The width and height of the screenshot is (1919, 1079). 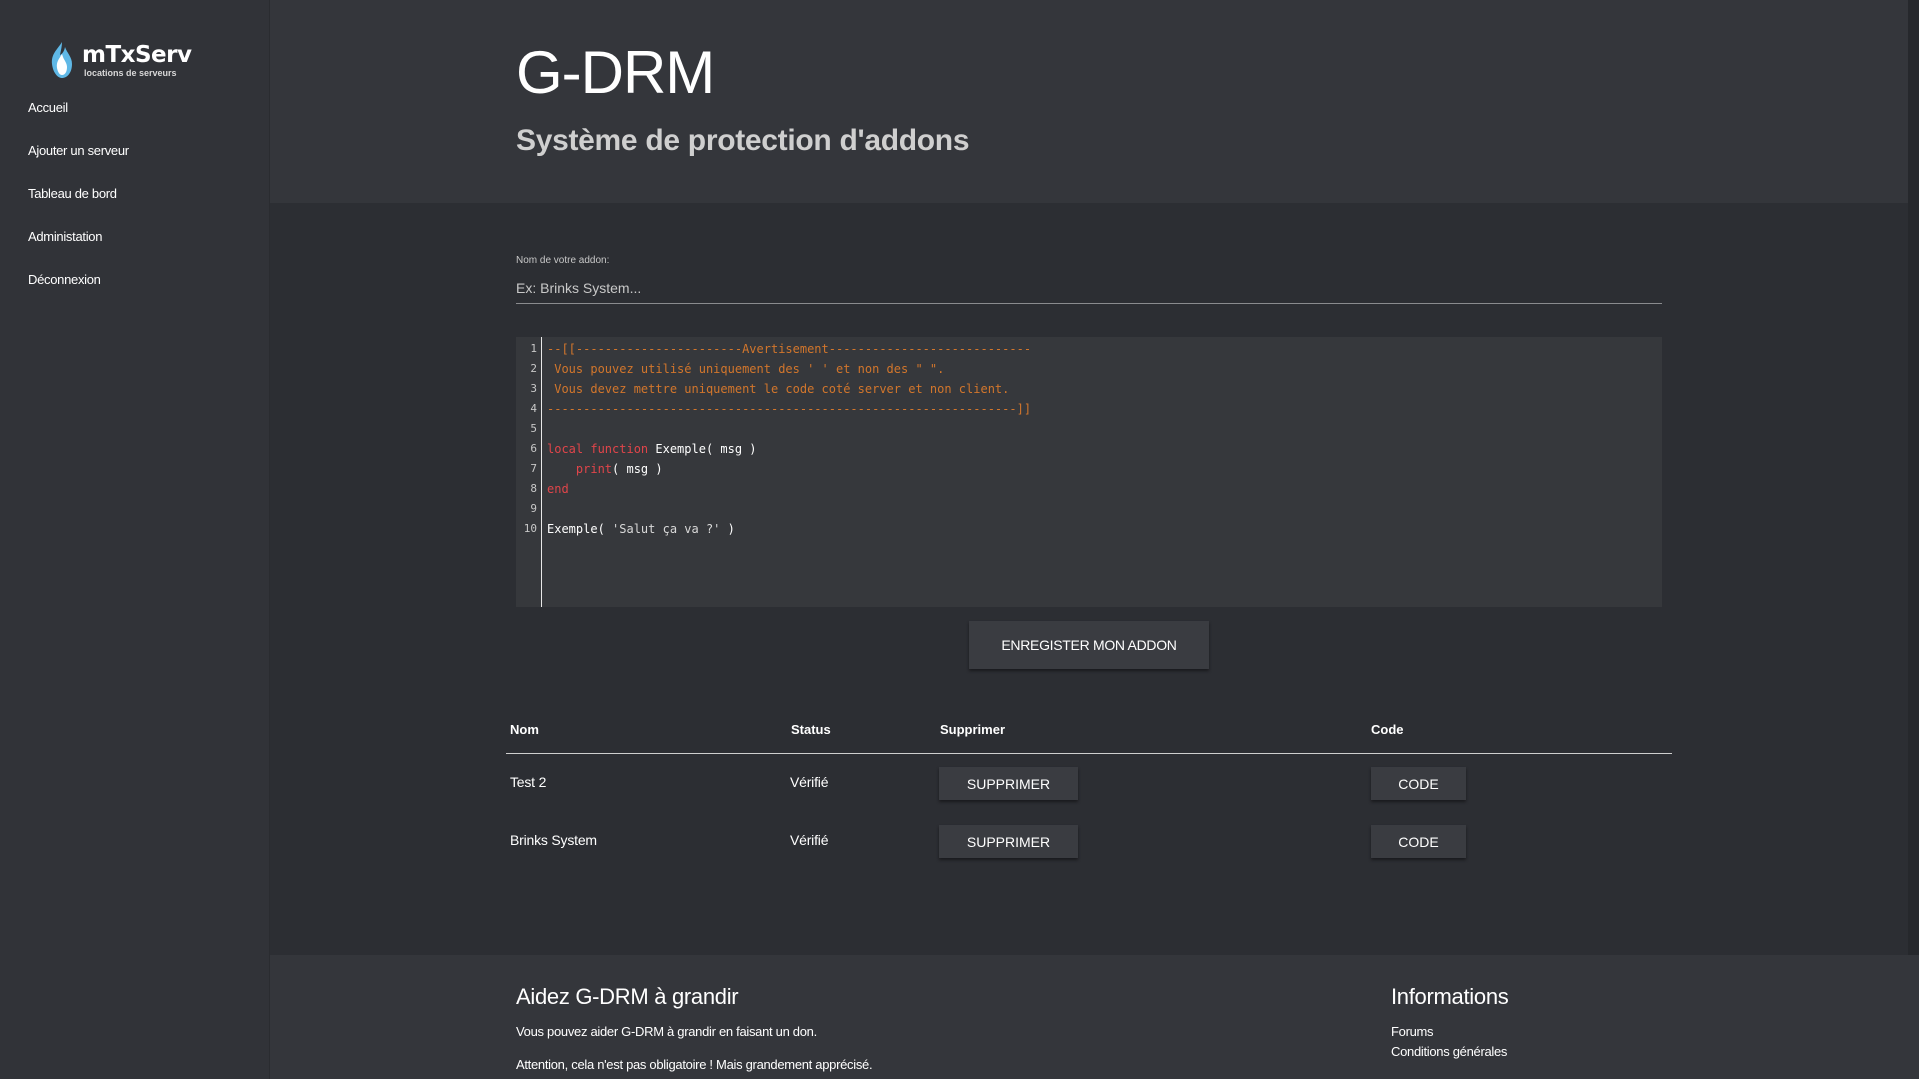 I want to click on footer-info-title: Informations, so click(x=1450, y=996).